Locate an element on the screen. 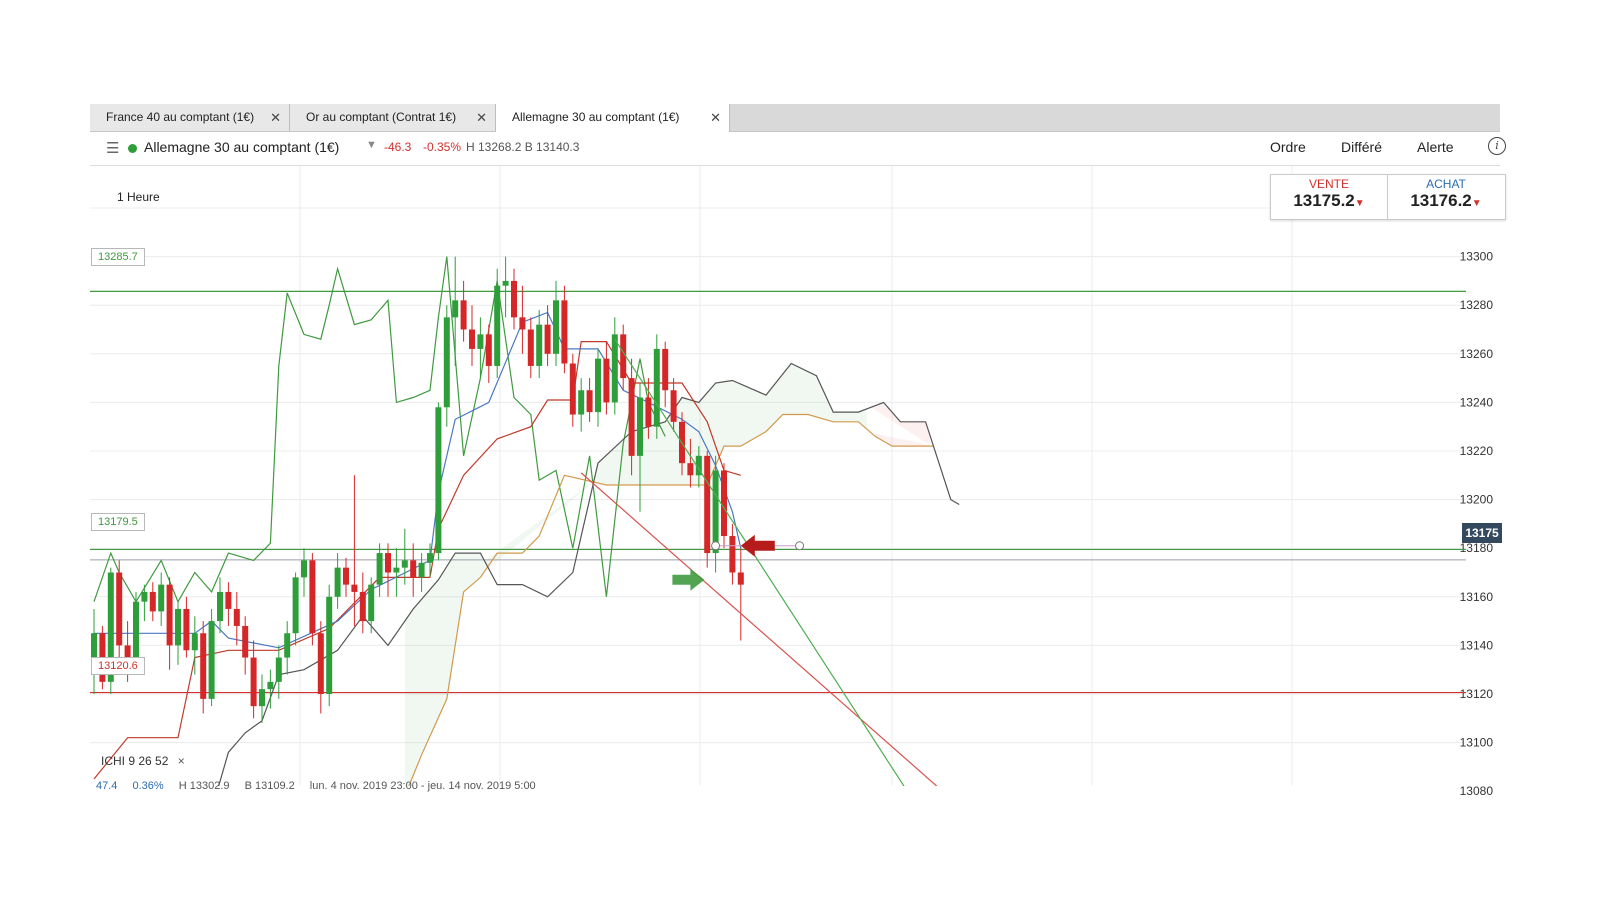 The image size is (1600, 900). status-value: 47.4 is located at coordinates (107, 786).